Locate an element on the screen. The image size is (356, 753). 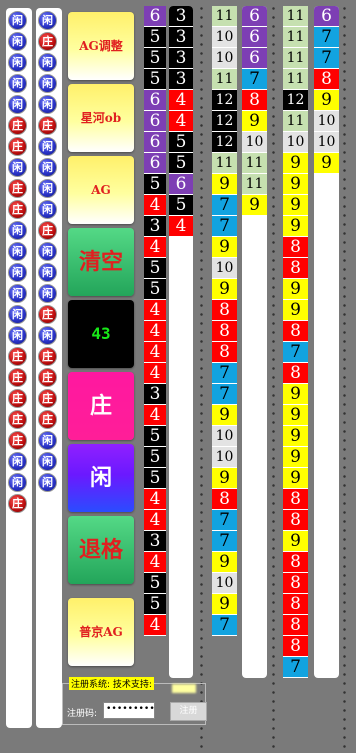
register-code-label: 注册码: is located at coordinates (82, 714).